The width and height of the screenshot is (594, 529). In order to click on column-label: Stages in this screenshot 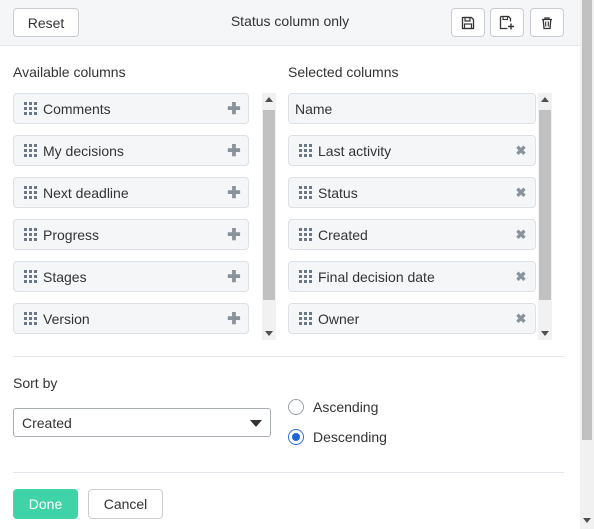, I will do `click(65, 276)`.